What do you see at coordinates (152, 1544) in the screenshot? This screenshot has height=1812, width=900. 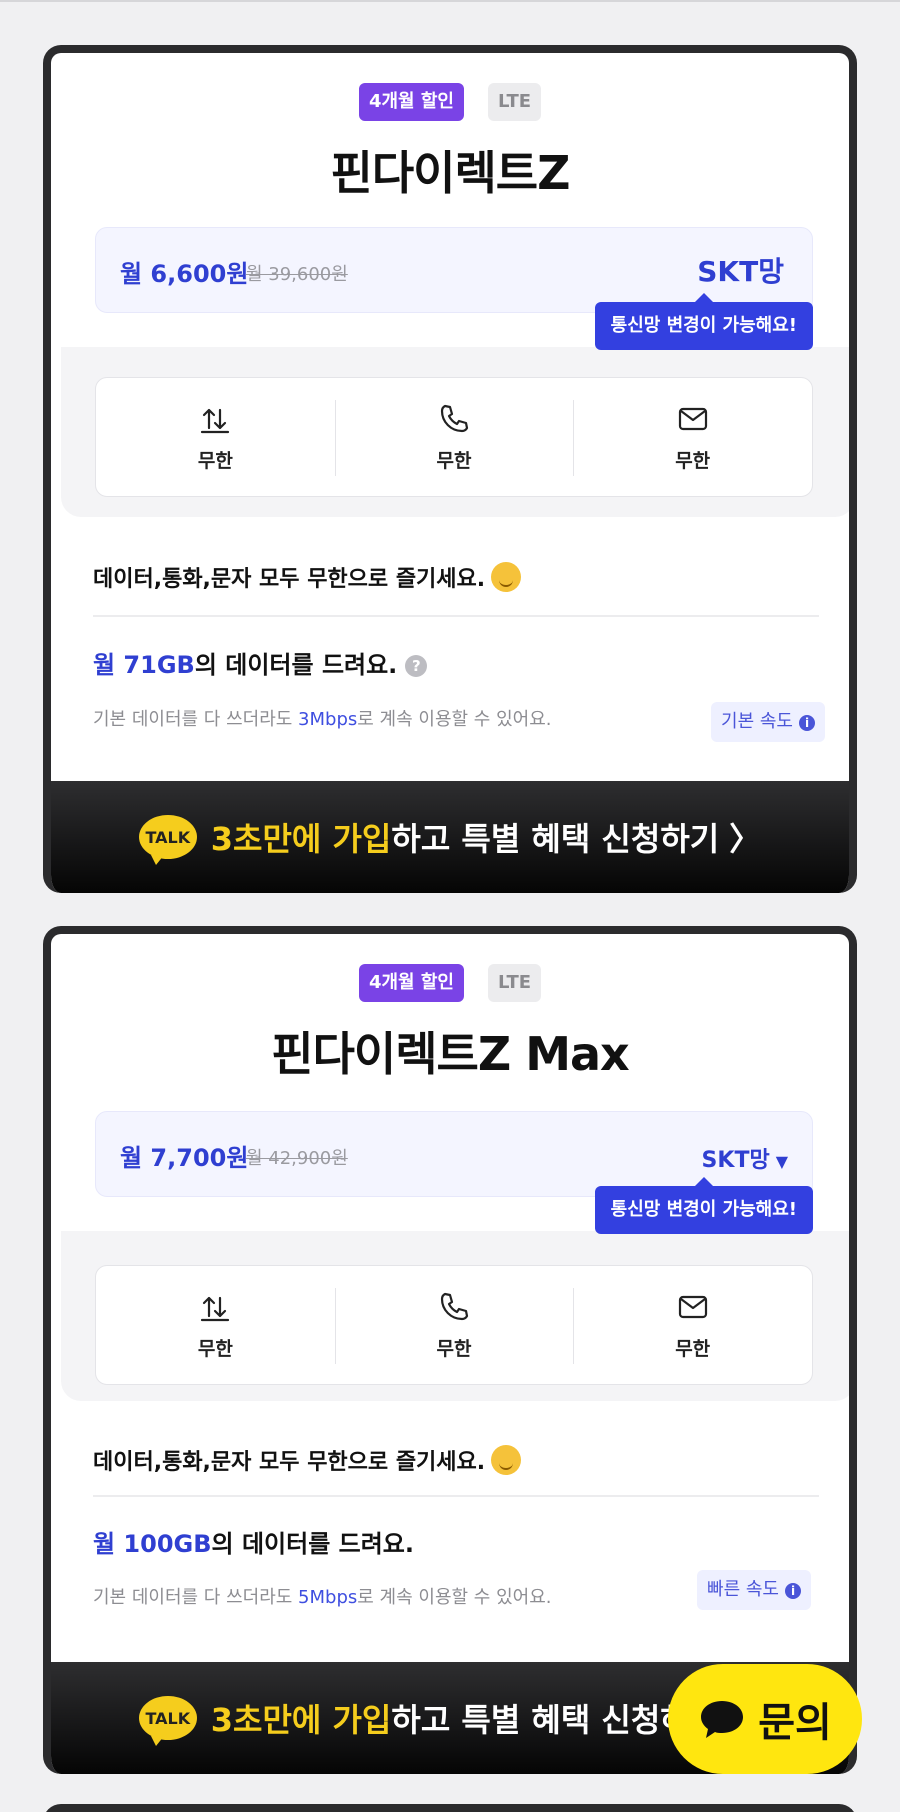 I see `data-amount: 월 100GB` at bounding box center [152, 1544].